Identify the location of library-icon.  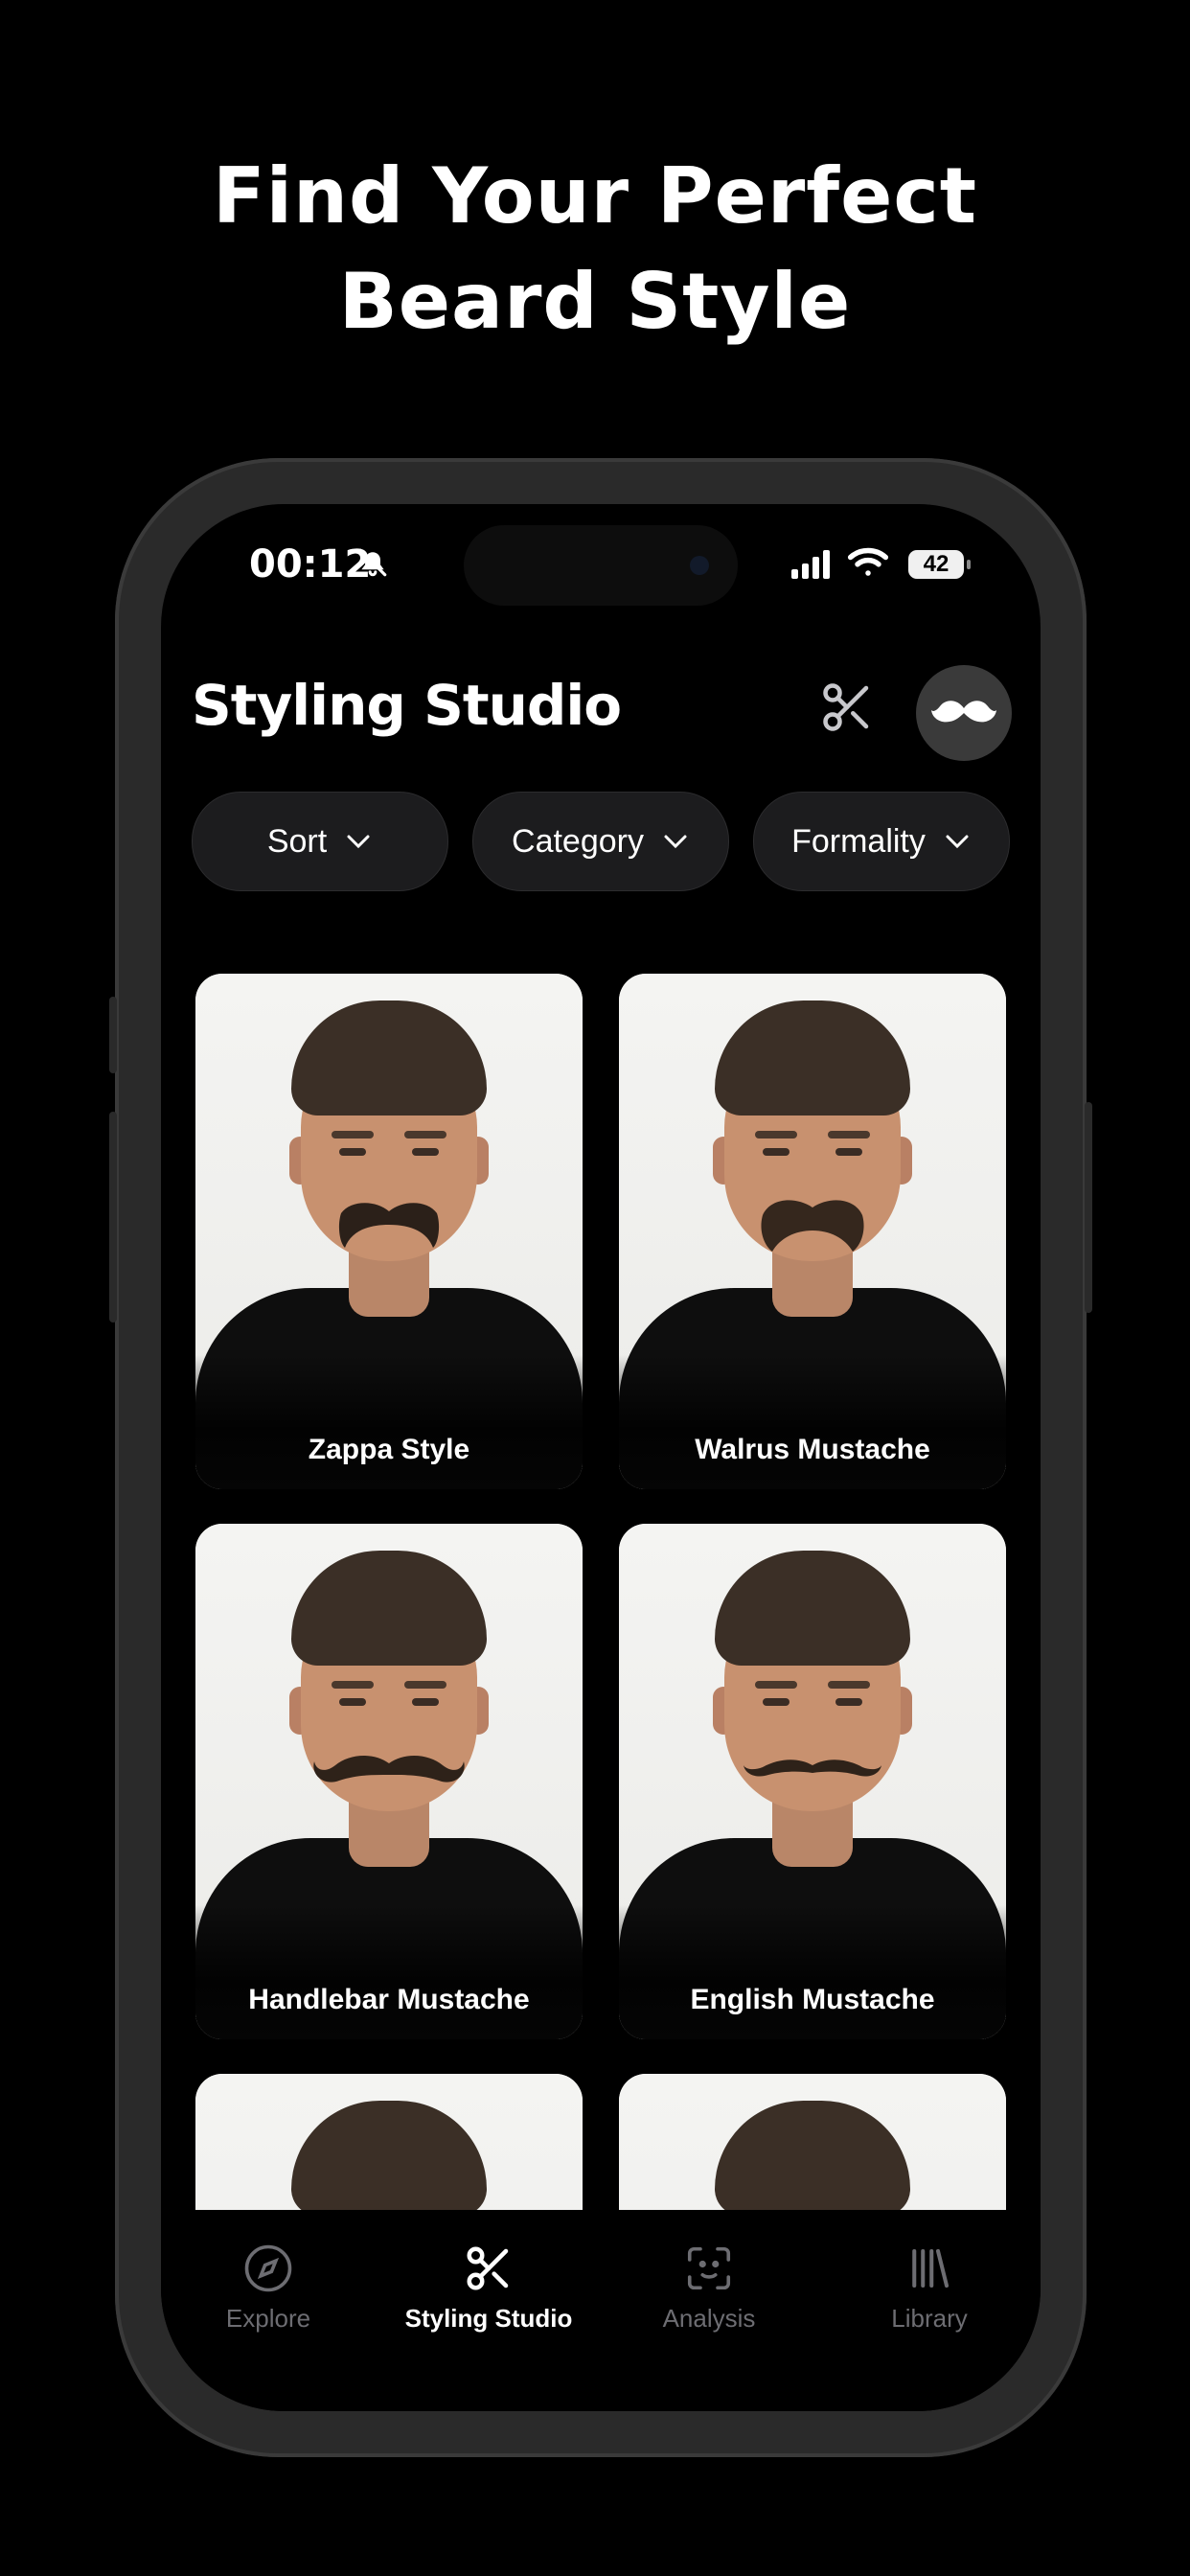
(931, 2268).